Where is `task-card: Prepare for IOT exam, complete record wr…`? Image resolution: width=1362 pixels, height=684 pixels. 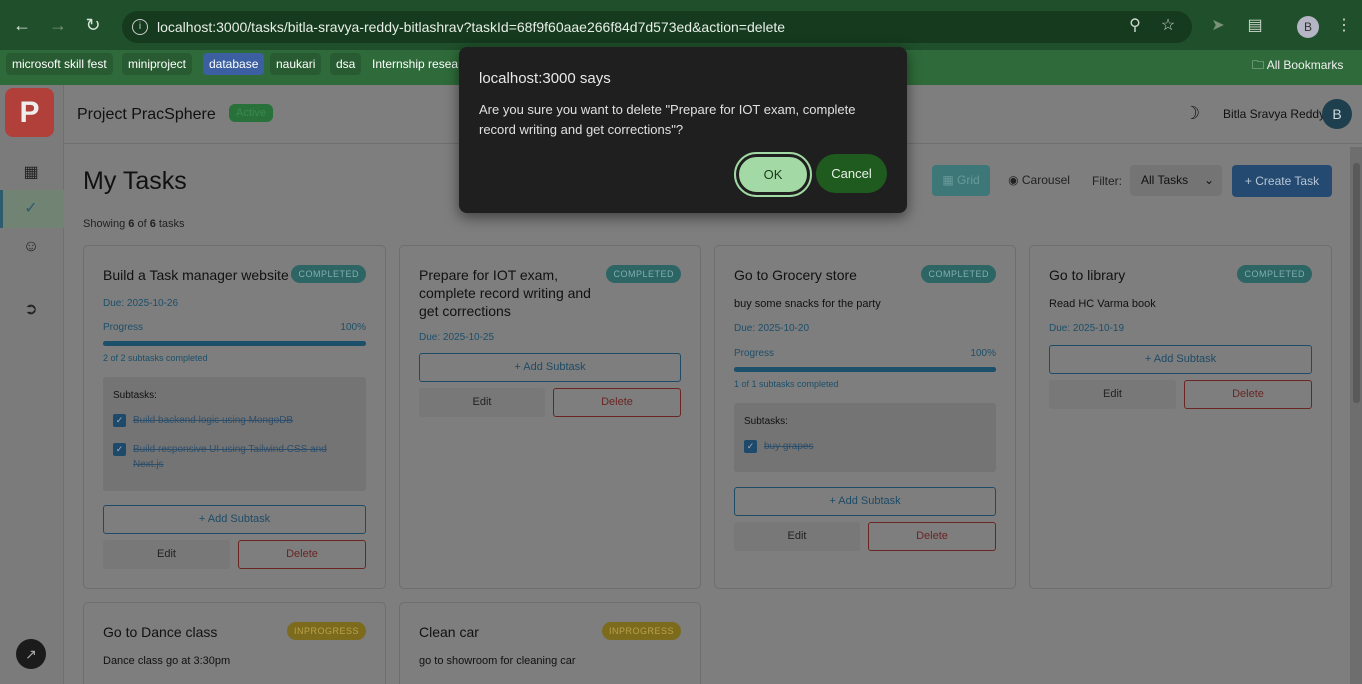 task-card: Prepare for IOT exam, complete record wr… is located at coordinates (550, 417).